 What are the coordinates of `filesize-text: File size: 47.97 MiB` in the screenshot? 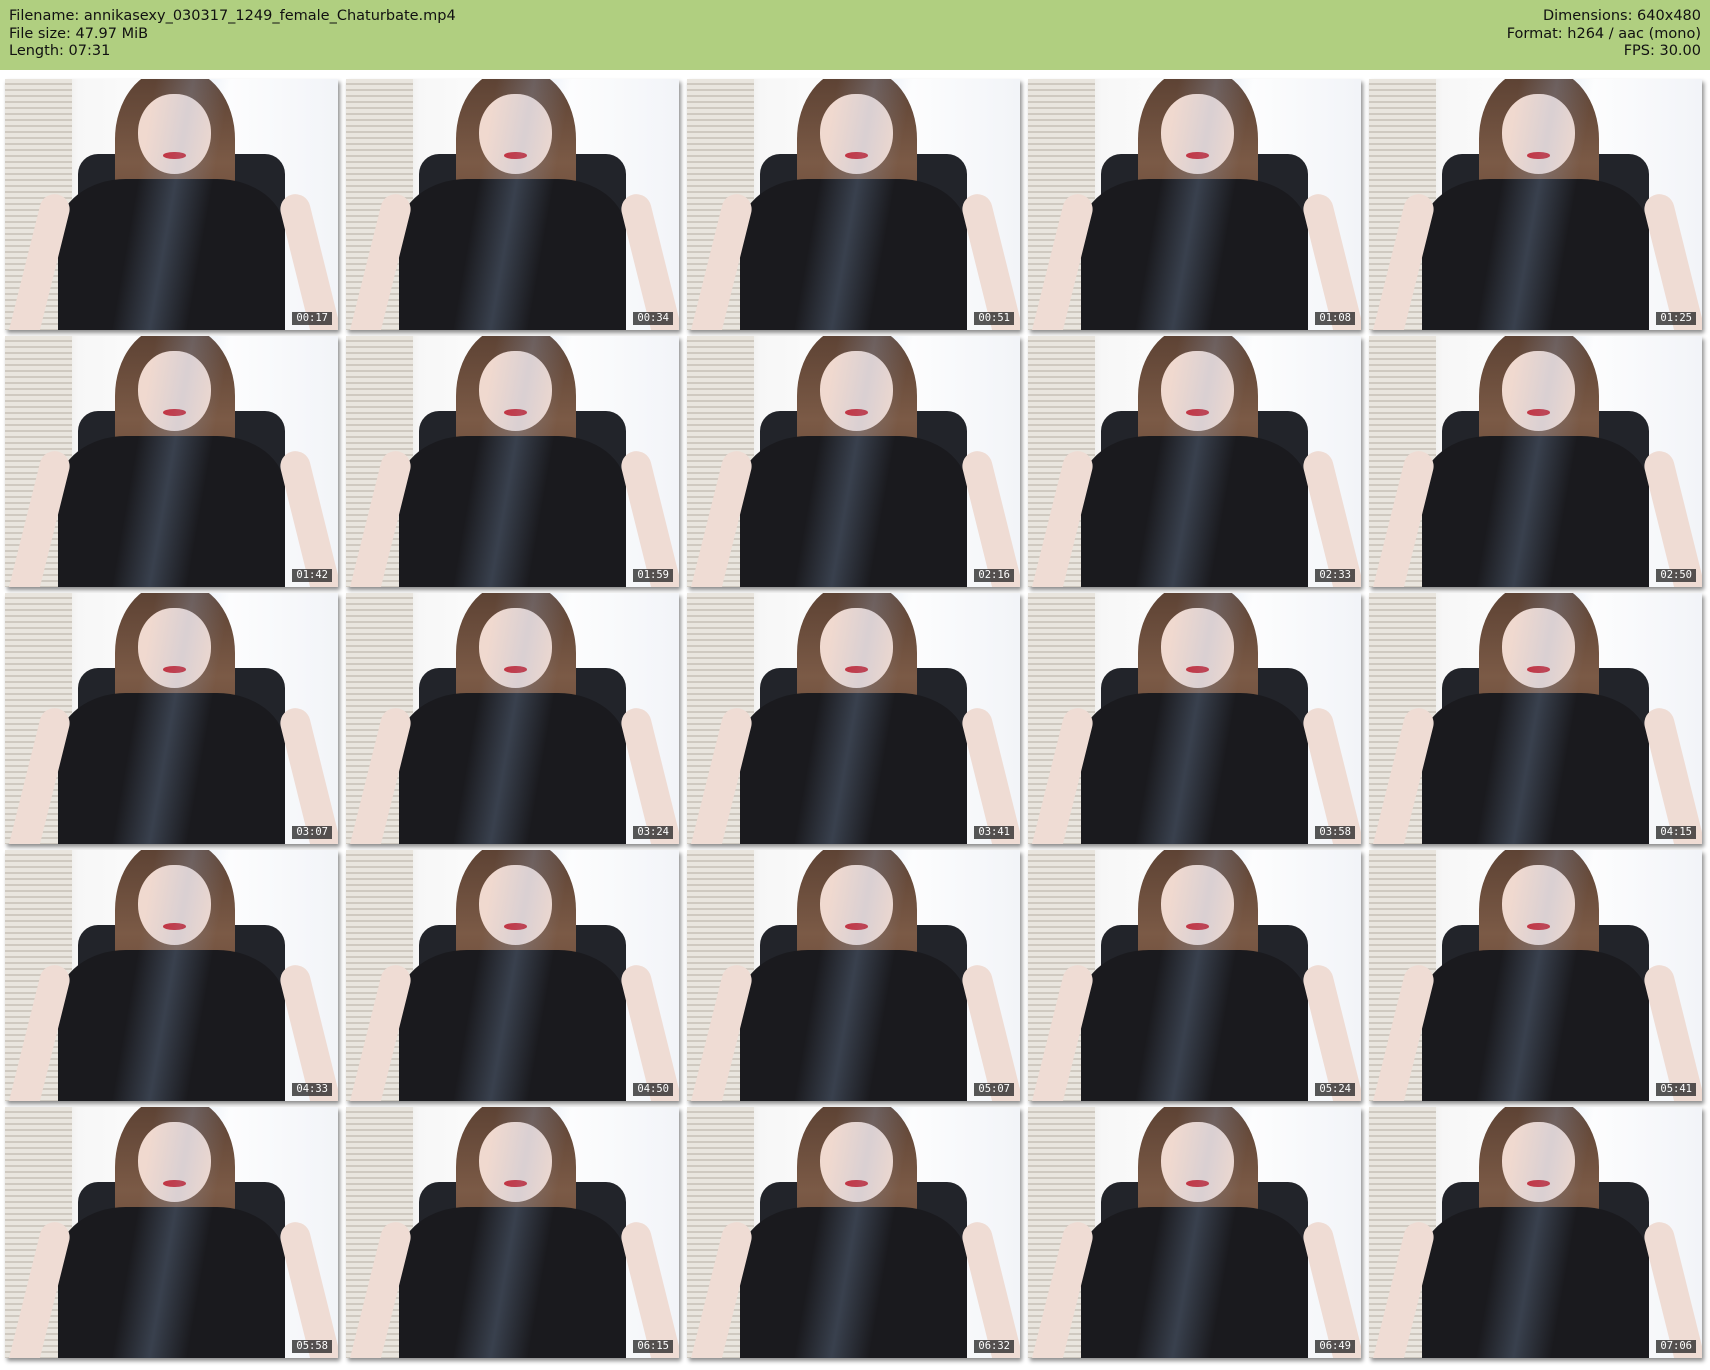 It's located at (79, 33).